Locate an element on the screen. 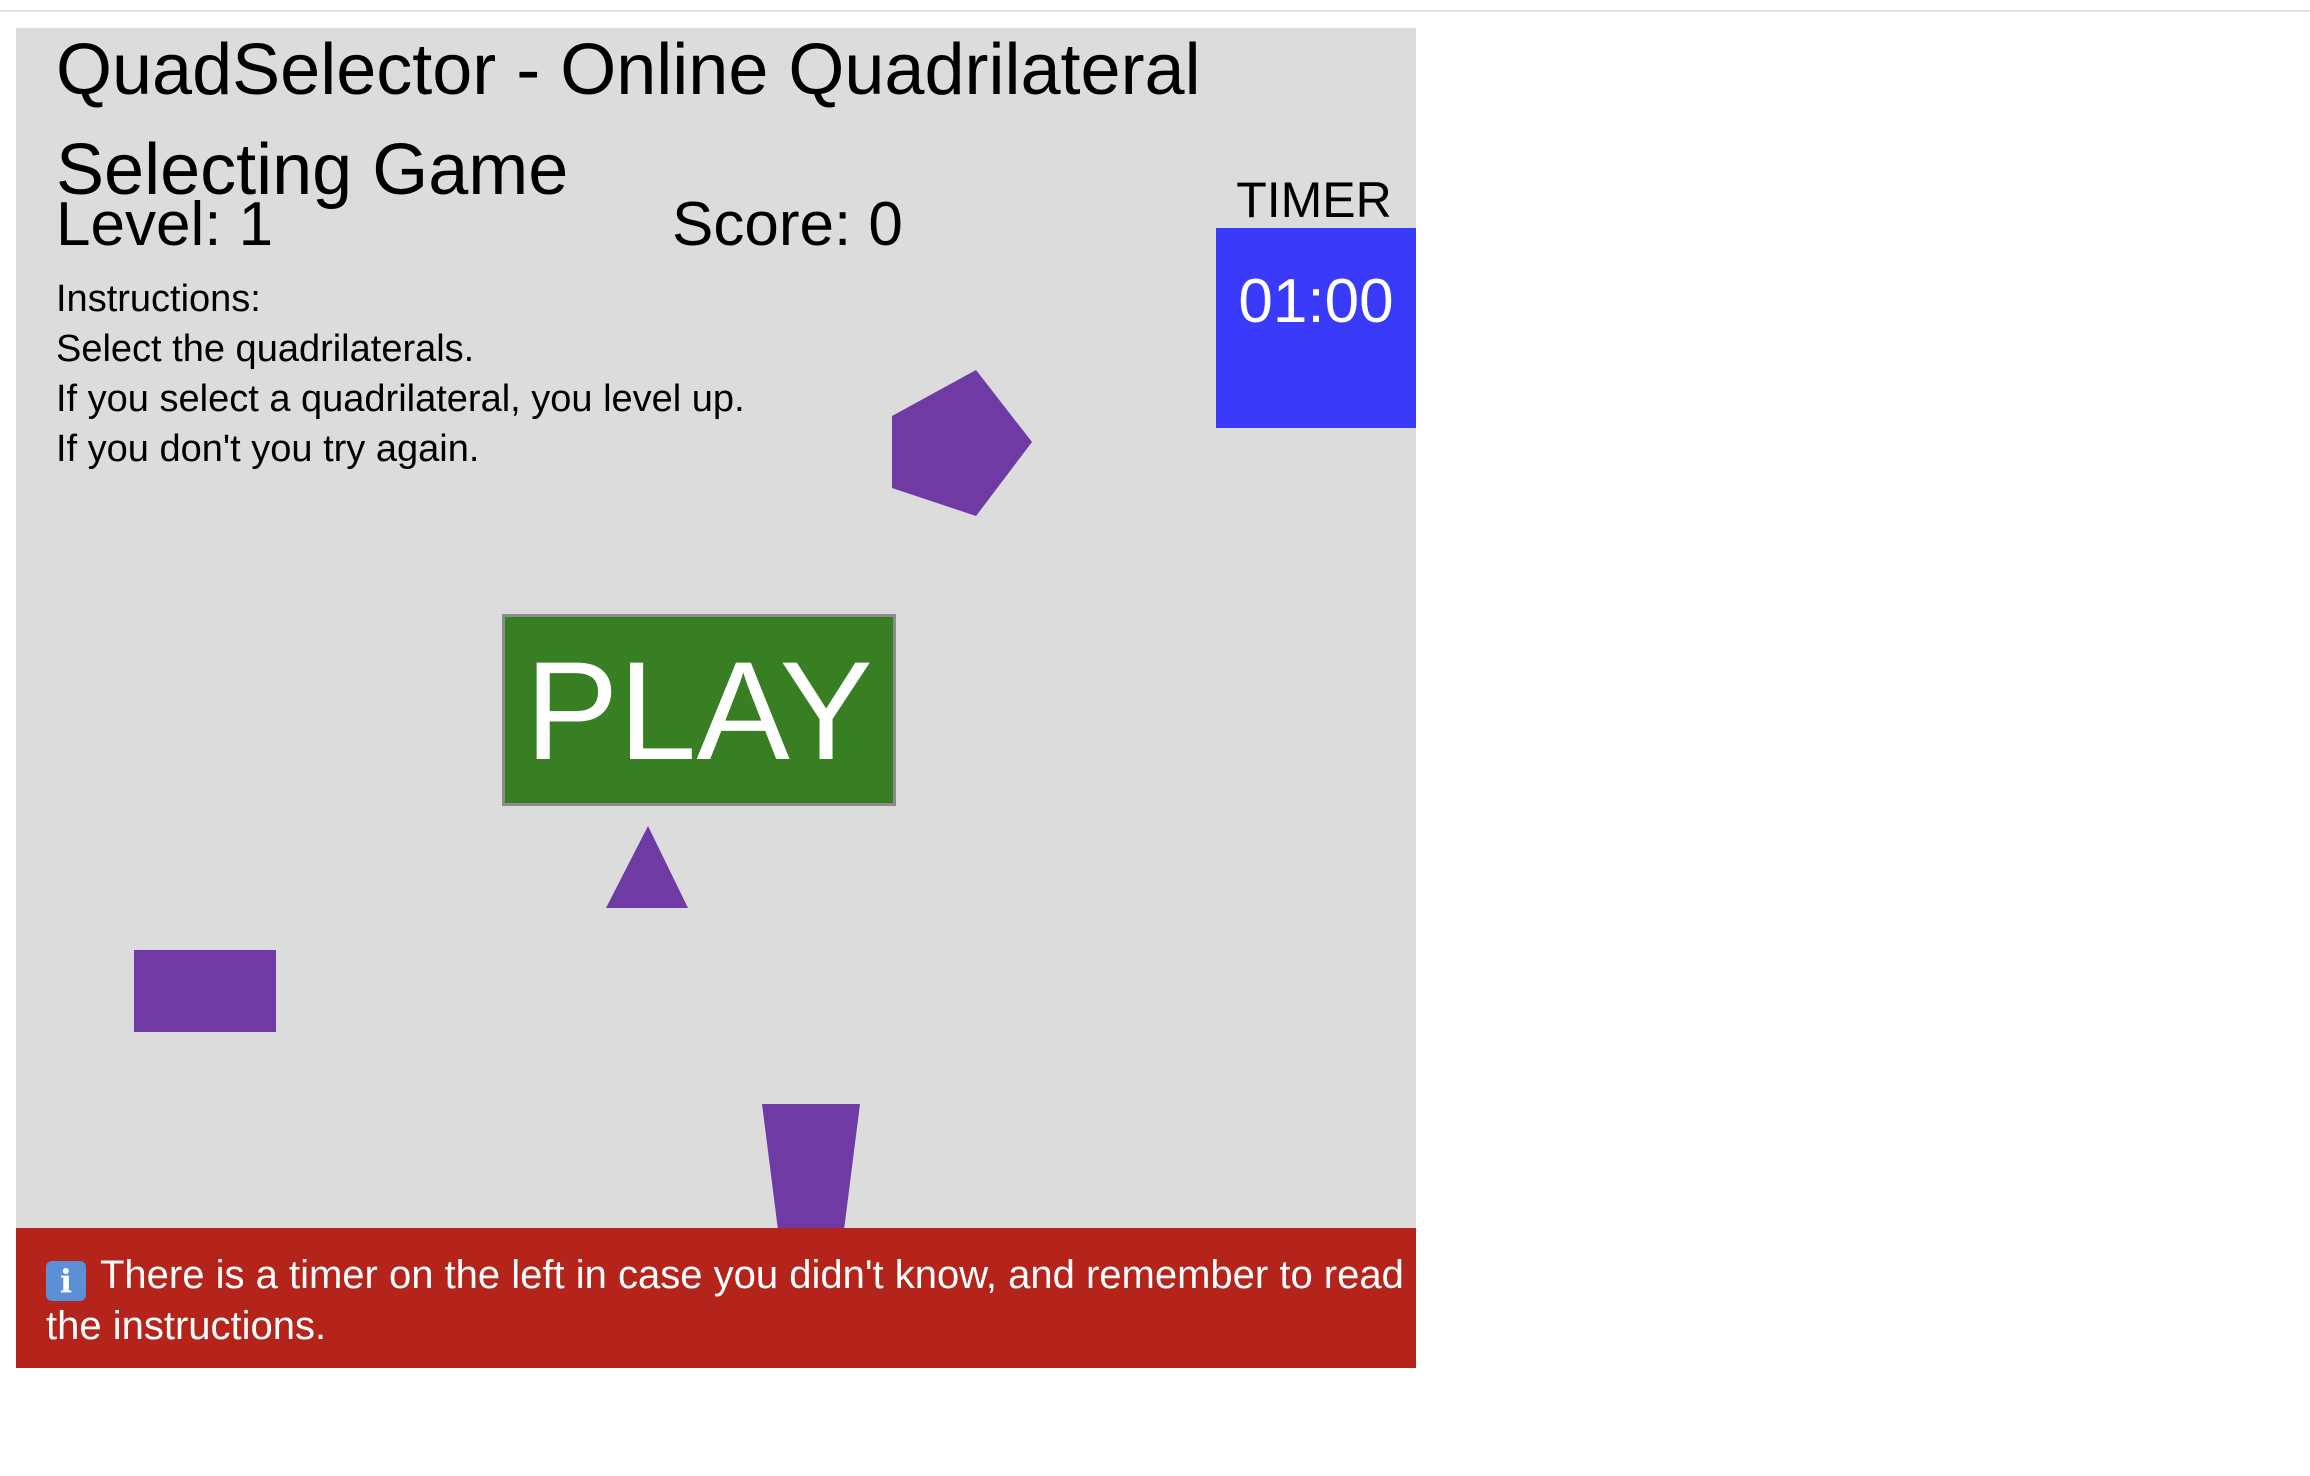 This screenshot has width=2310, height=1476. play-button: PLAY is located at coordinates (699, 710).